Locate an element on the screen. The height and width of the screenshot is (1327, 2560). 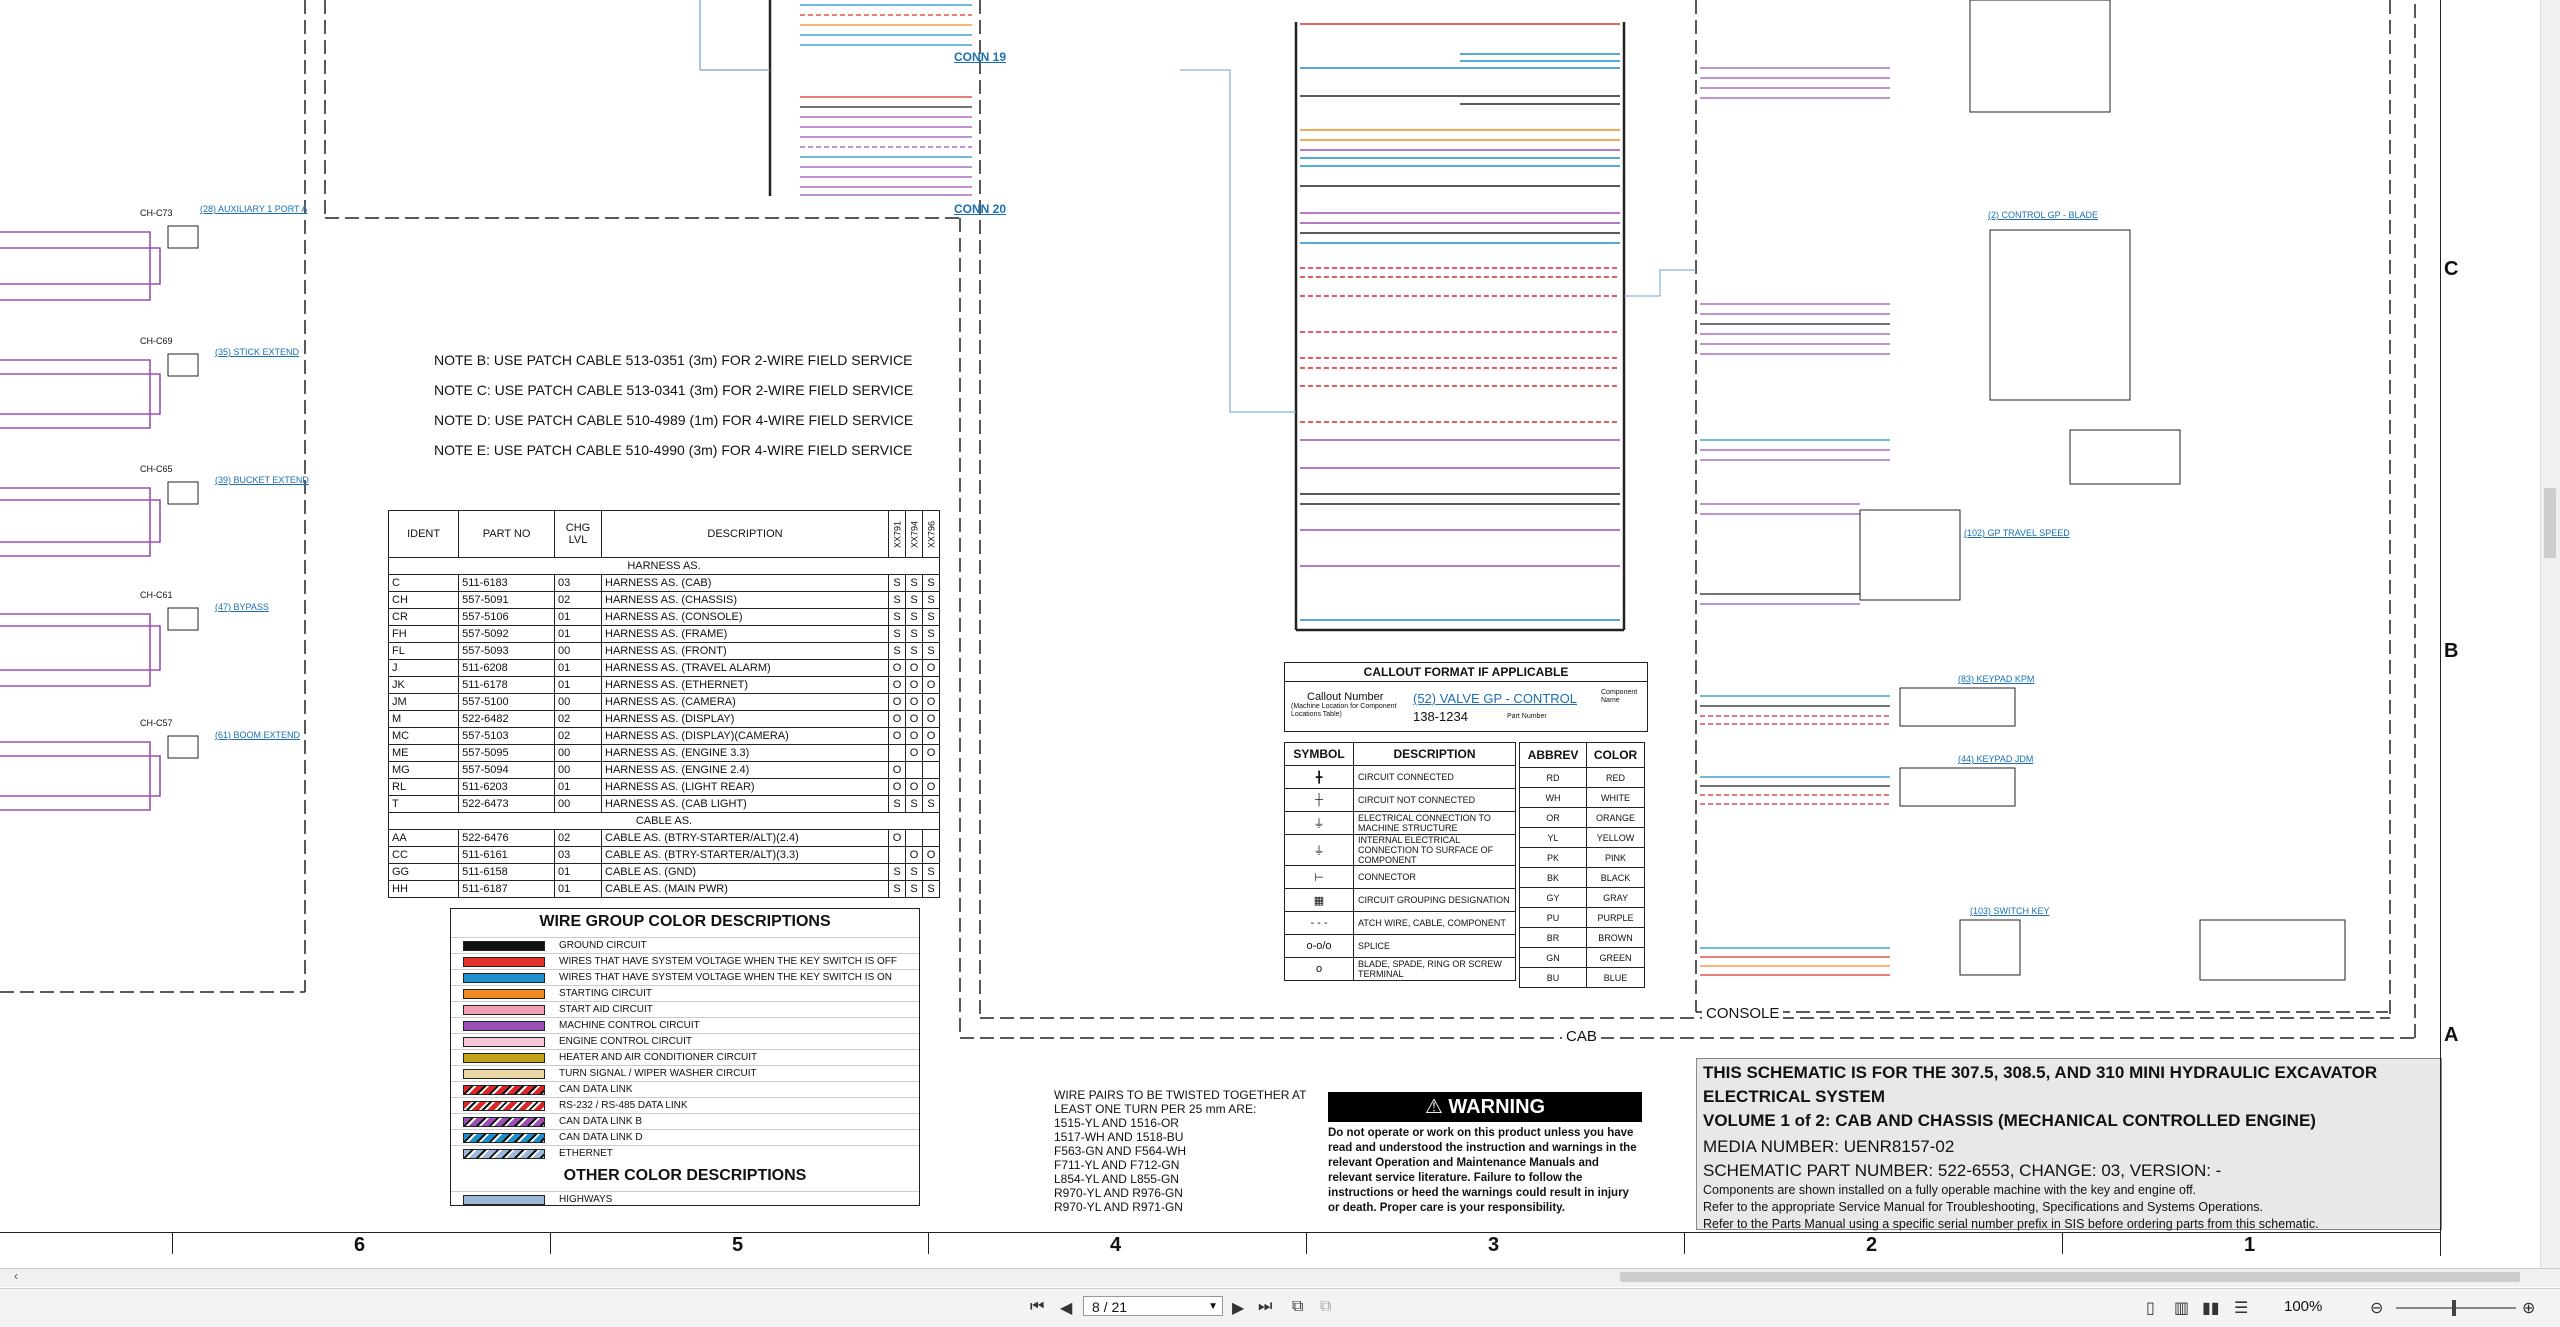
table-row: ╋ CIRCUIT CONNECTED is located at coordinates (1400, 777).